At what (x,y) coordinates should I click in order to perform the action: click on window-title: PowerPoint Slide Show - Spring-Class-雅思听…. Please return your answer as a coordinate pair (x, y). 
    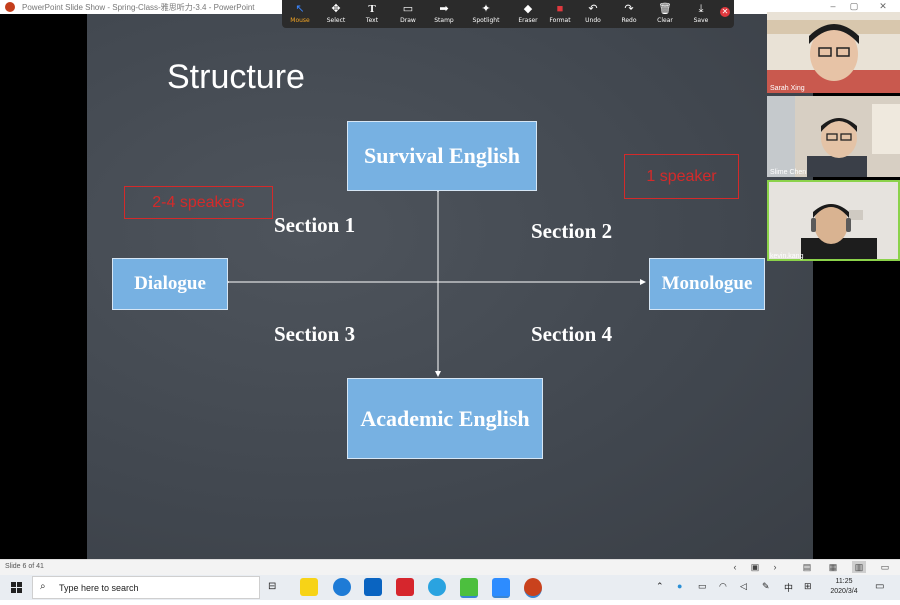
    Looking at the image, I should click on (138, 7).